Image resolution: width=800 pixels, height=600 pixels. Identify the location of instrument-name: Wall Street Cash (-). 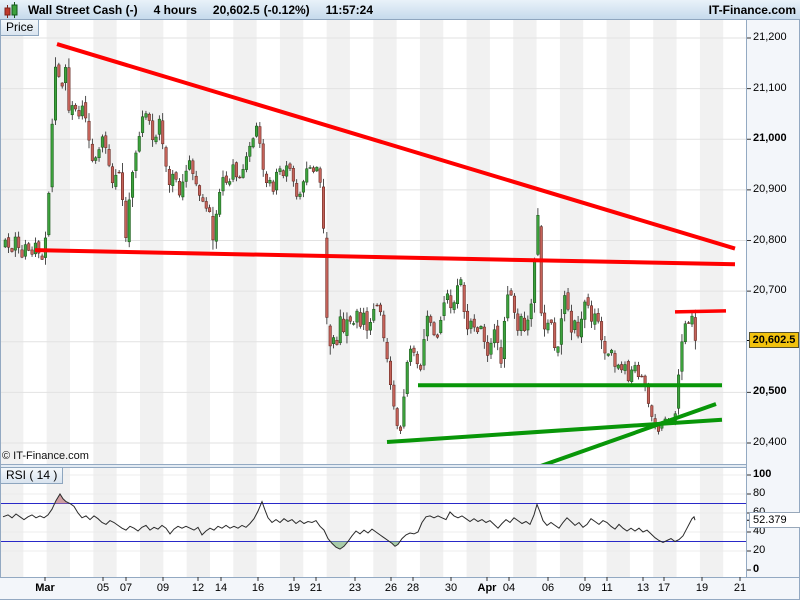
(83, 9).